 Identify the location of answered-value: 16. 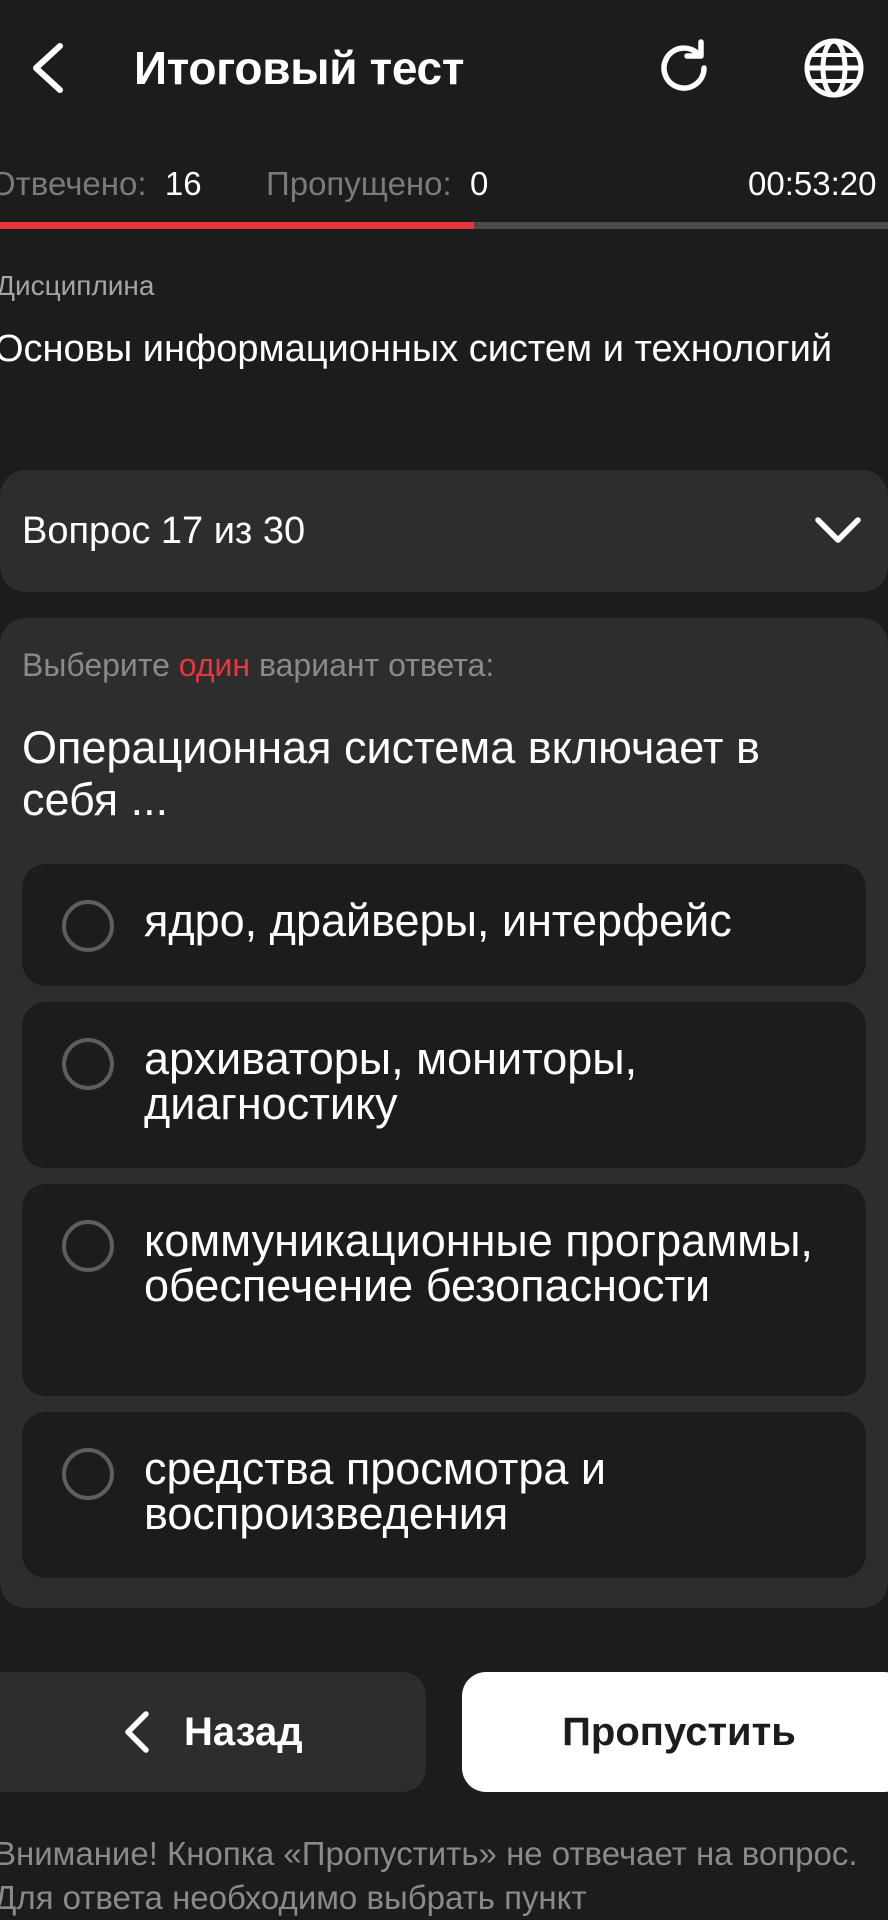
(183, 183).